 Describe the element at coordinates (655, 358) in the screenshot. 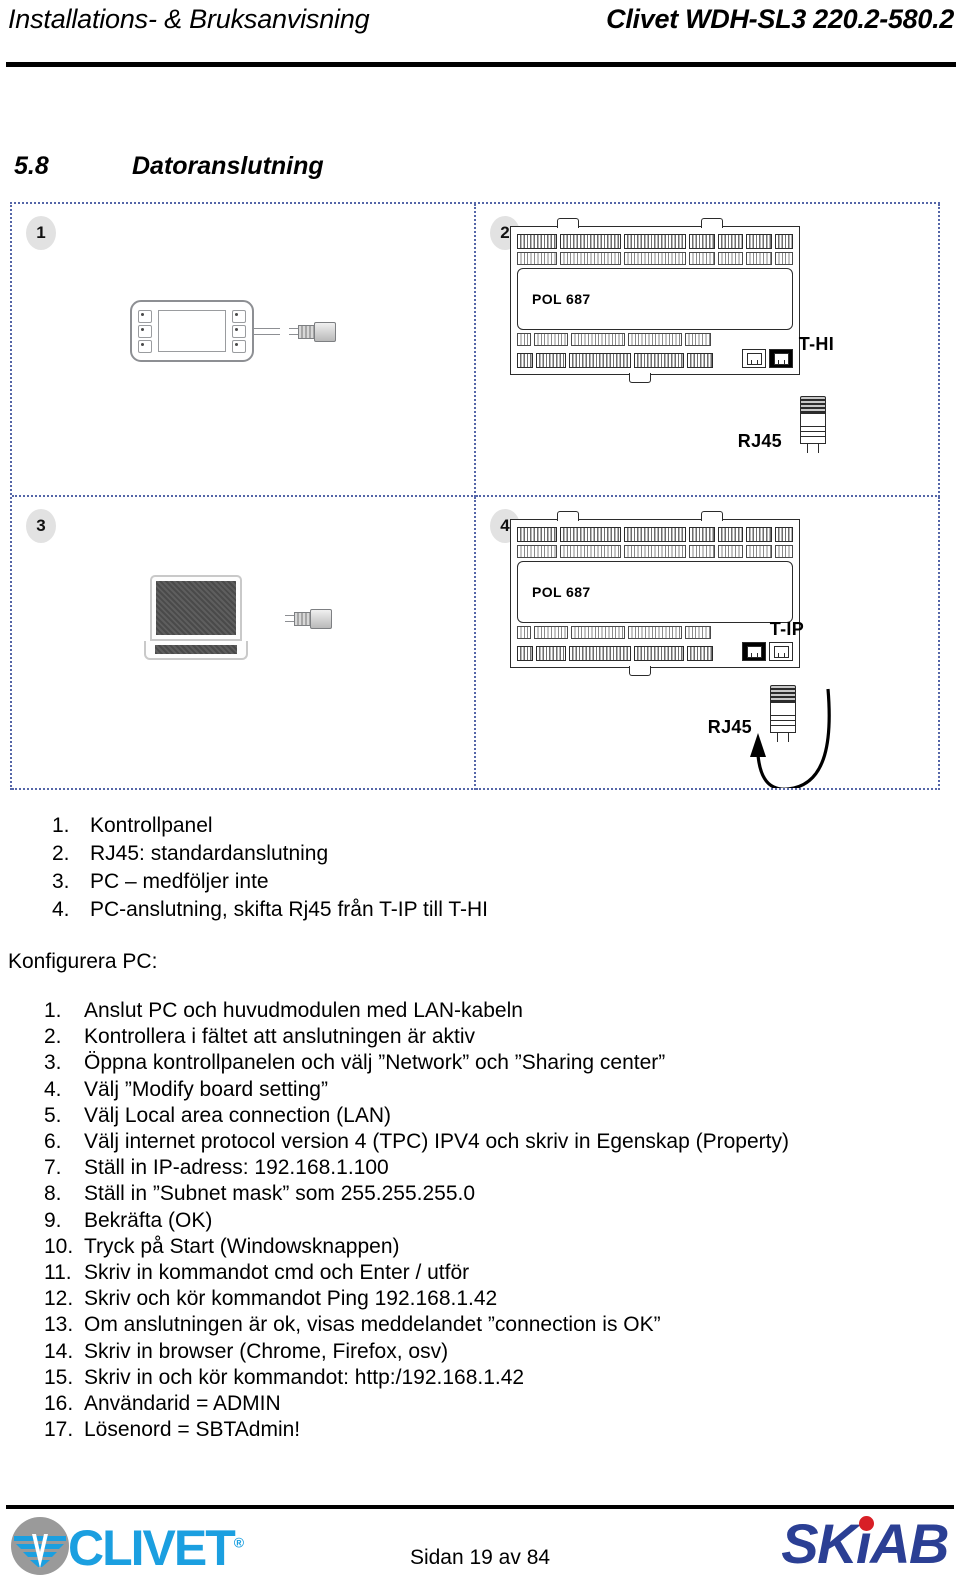

I see `board-bottom-connector-row` at that location.